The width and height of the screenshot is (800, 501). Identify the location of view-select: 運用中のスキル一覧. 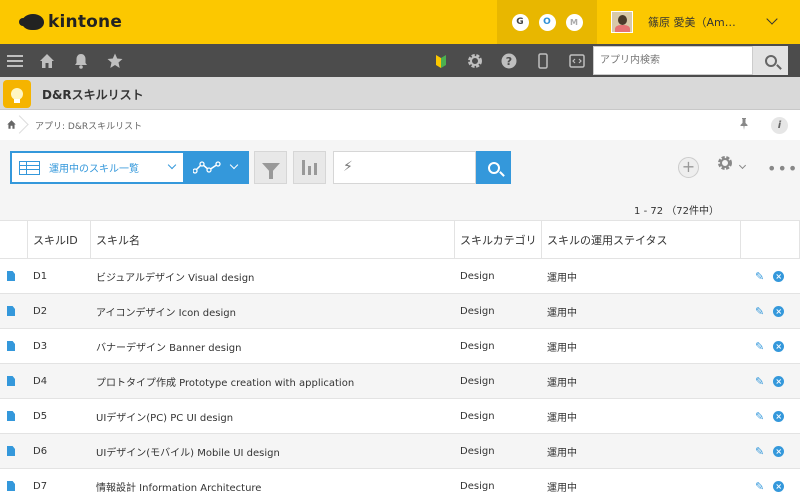
(97, 167).